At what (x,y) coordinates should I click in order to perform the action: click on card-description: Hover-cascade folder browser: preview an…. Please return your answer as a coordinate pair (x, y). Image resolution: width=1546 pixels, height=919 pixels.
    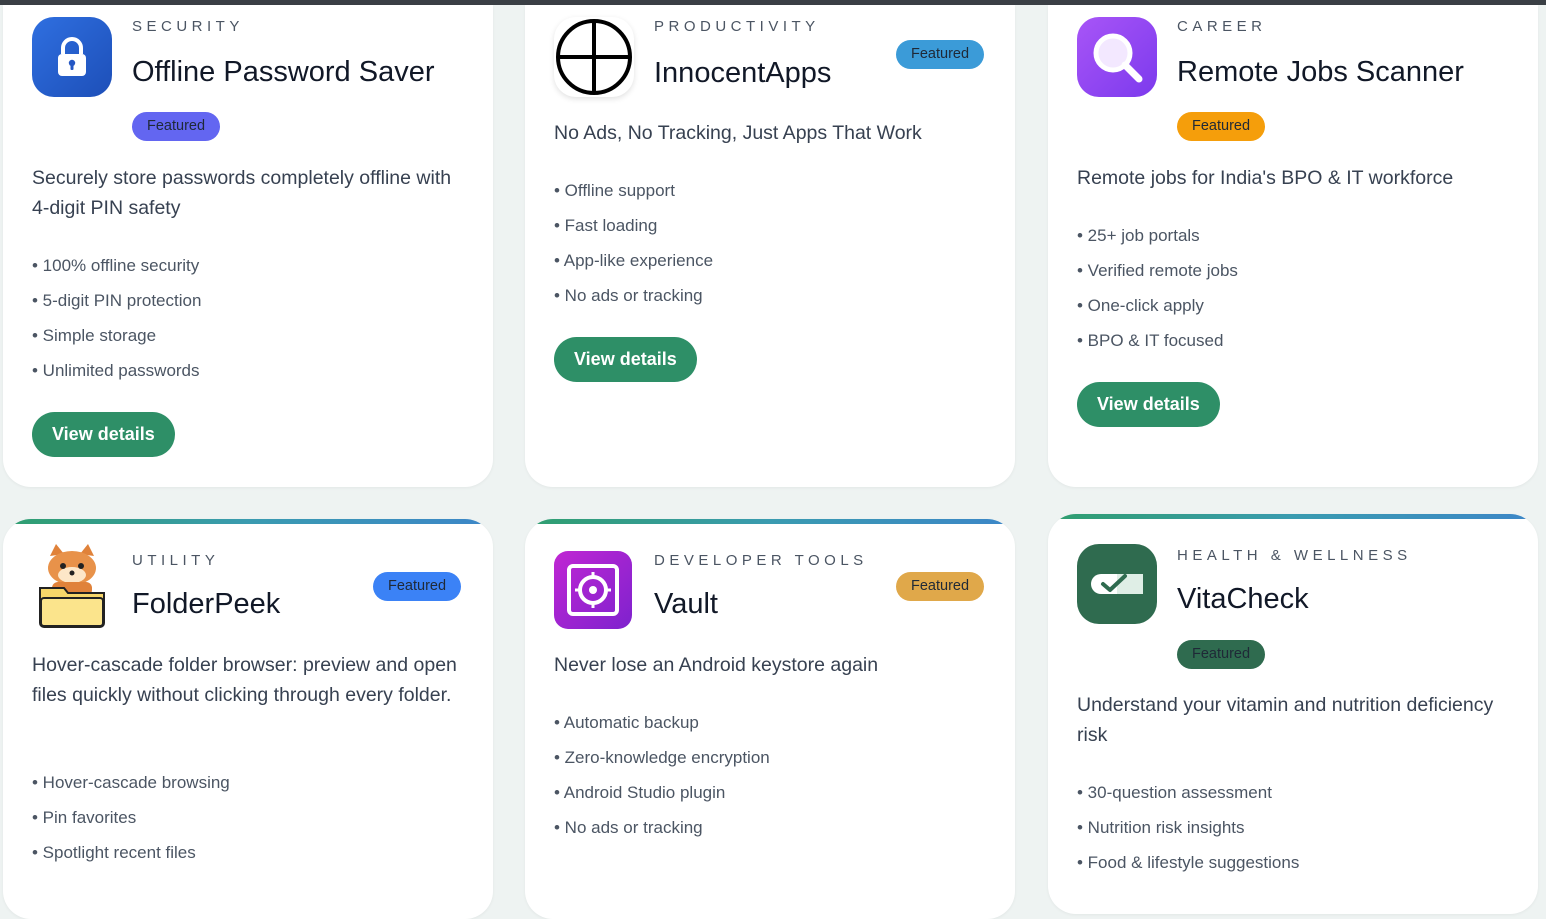
    Looking at the image, I should click on (244, 680).